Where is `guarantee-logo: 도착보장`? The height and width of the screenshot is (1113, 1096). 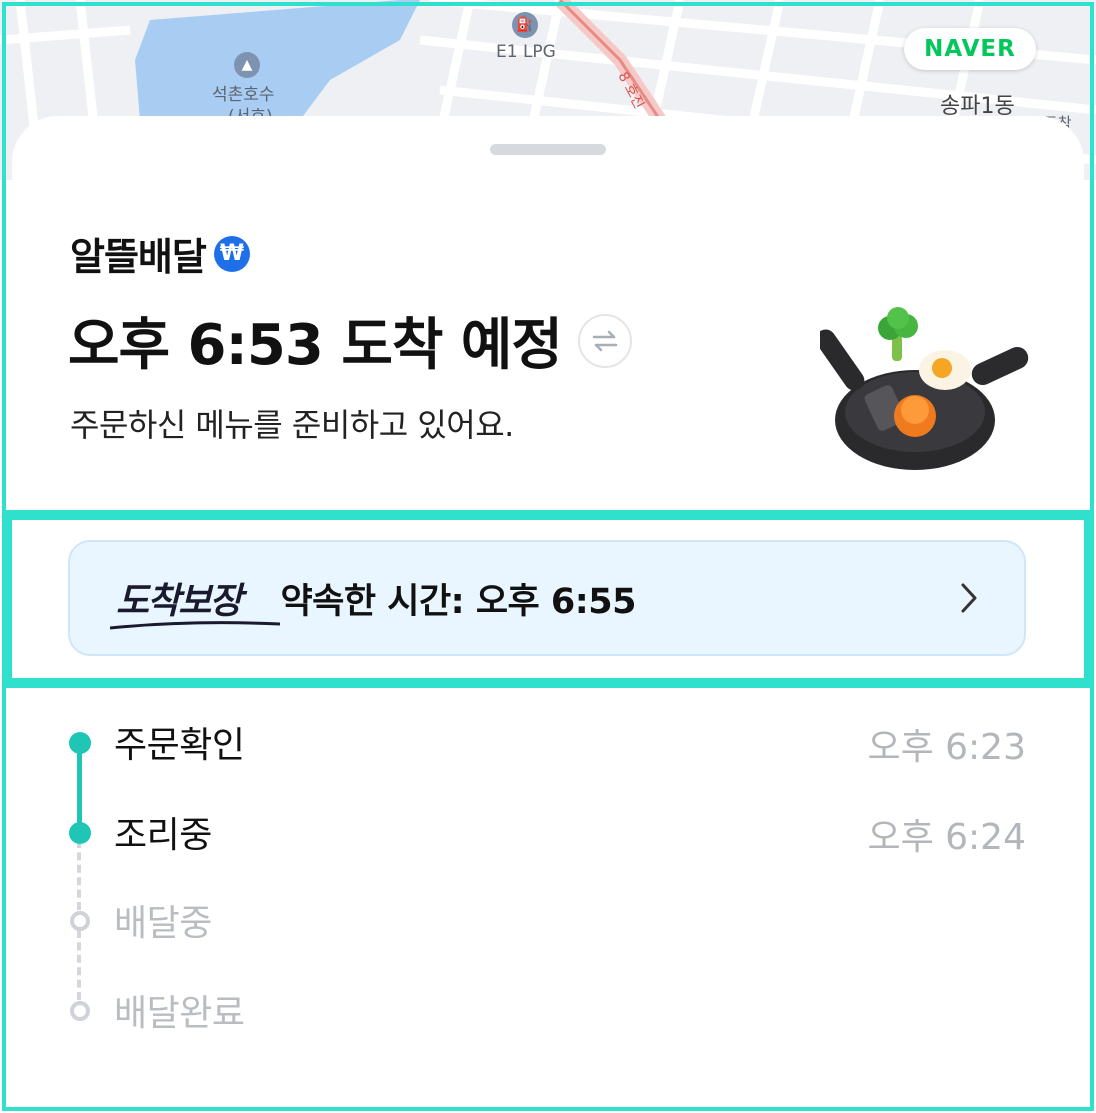 guarantee-logo: 도착보장 is located at coordinates (195, 601).